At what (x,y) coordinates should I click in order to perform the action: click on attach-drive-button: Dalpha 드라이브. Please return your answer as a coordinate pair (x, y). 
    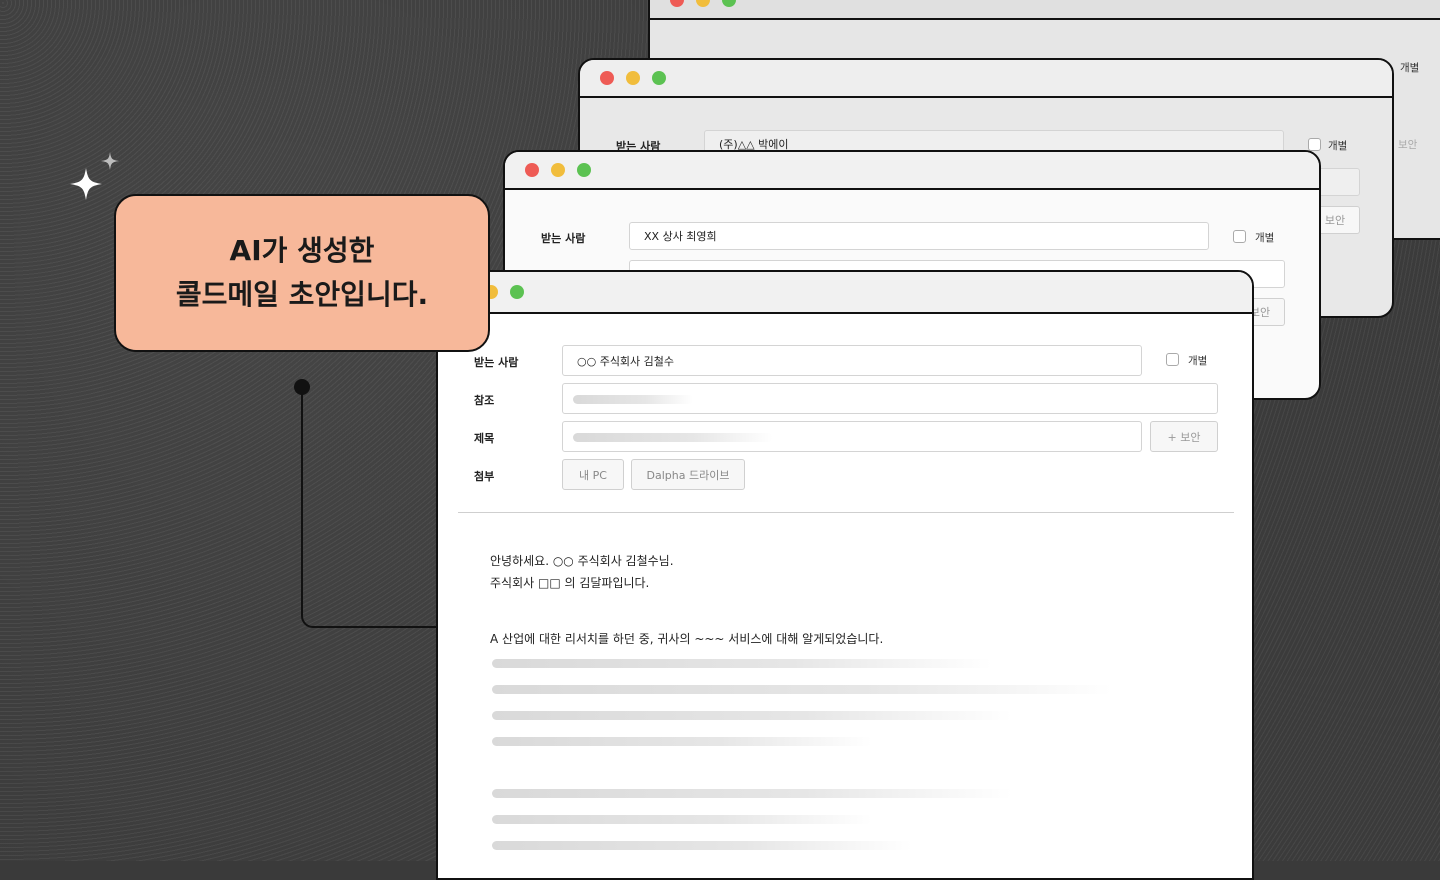
    Looking at the image, I should click on (688, 474).